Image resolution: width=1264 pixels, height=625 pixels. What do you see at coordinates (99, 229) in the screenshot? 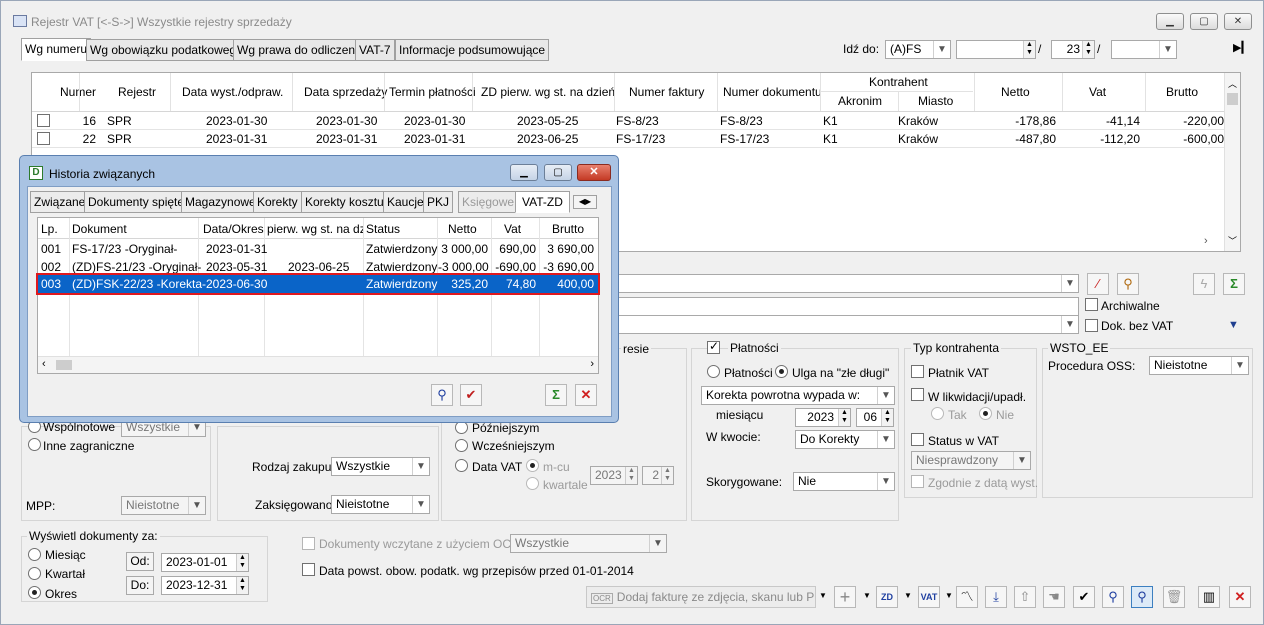
I see `pheader-dokument: Dokument` at bounding box center [99, 229].